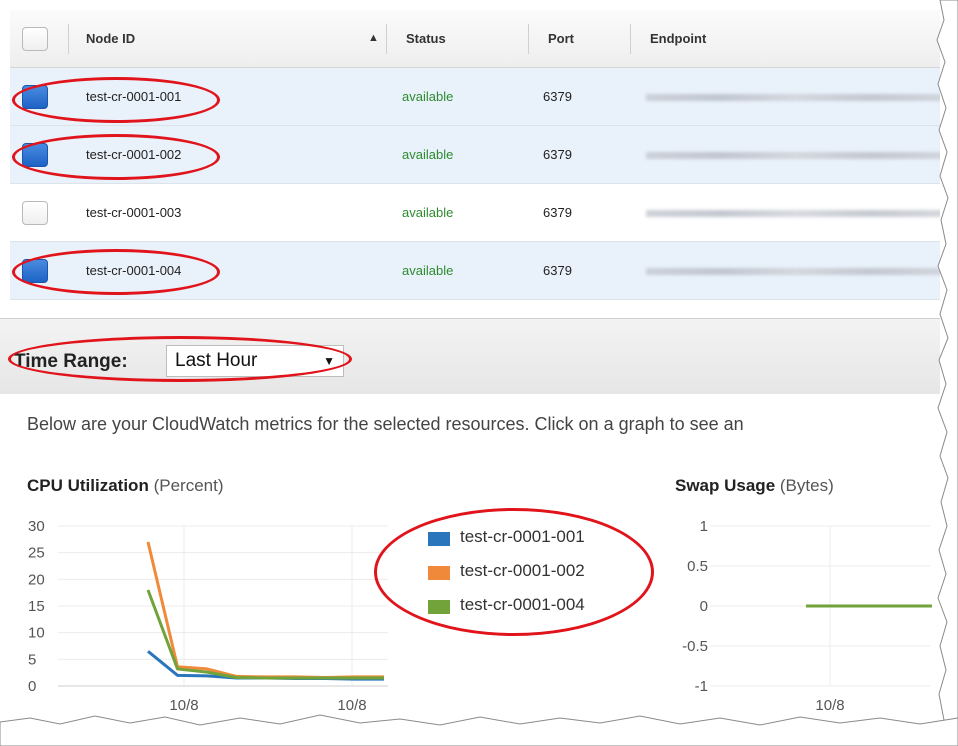 This screenshot has width=958, height=746. Describe the element at coordinates (479, 730) in the screenshot. I see `torn-edge-bottom` at that location.